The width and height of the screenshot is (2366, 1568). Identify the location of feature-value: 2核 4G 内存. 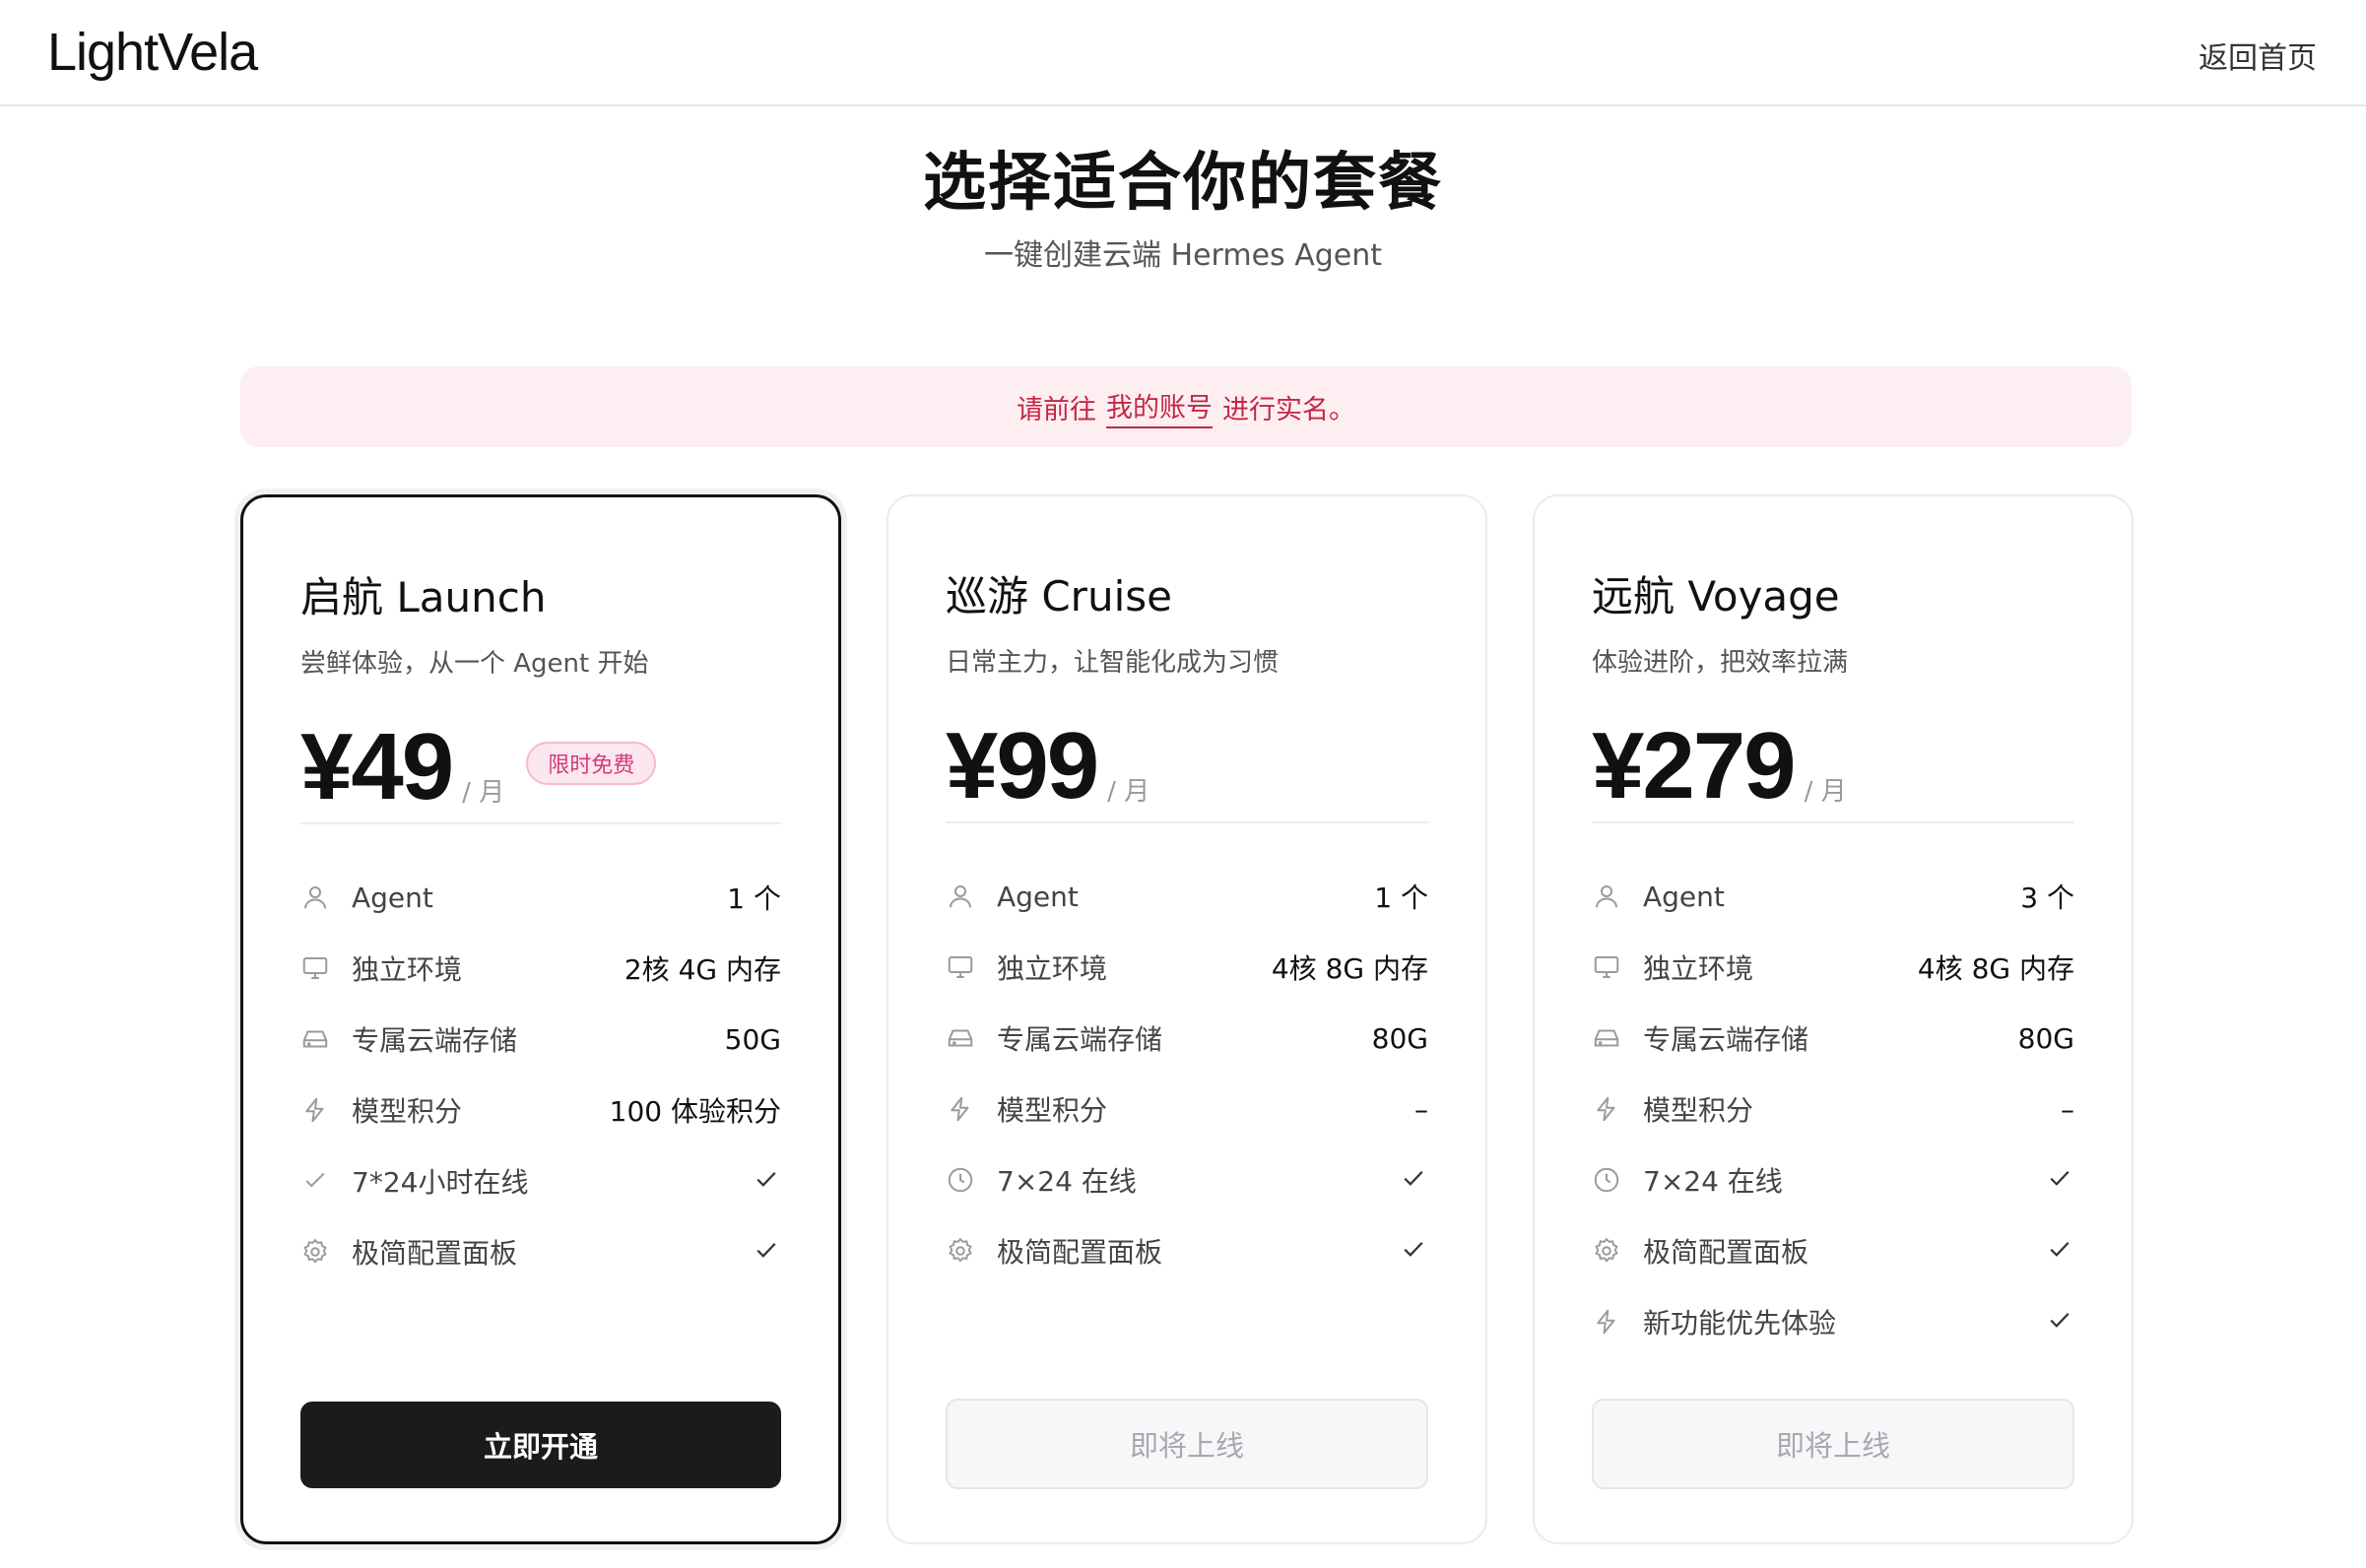
(702, 970).